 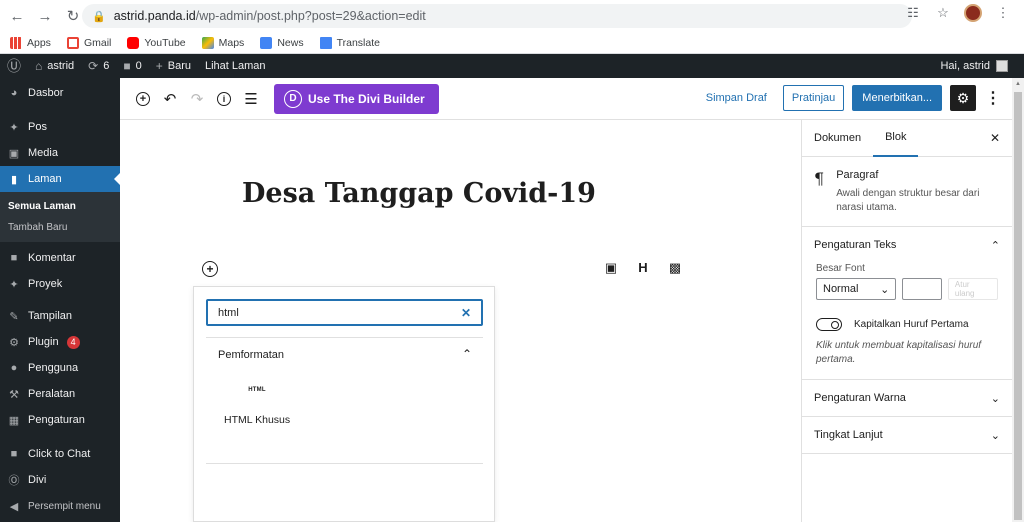 What do you see at coordinates (60, 127) in the screenshot?
I see `sidebar-item-posts: ✦ Pos` at bounding box center [60, 127].